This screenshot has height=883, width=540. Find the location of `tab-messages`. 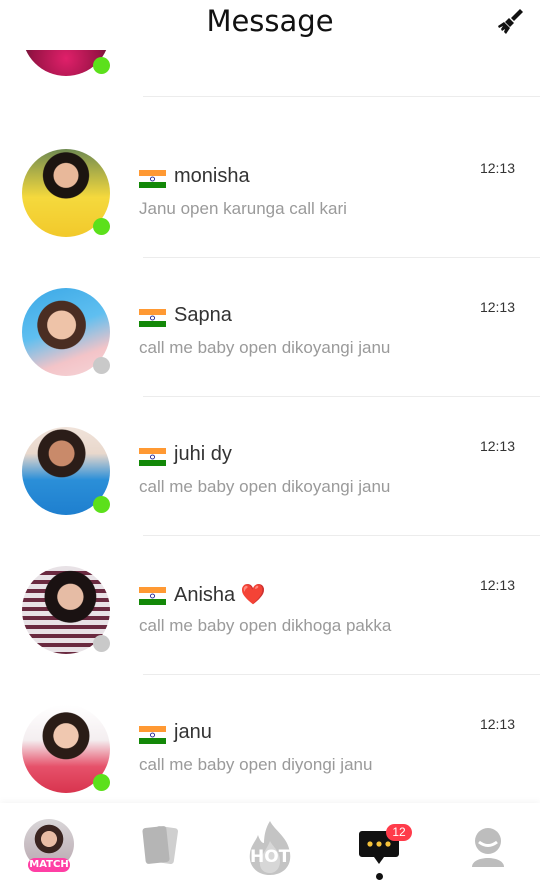

tab-messages is located at coordinates (378, 843).